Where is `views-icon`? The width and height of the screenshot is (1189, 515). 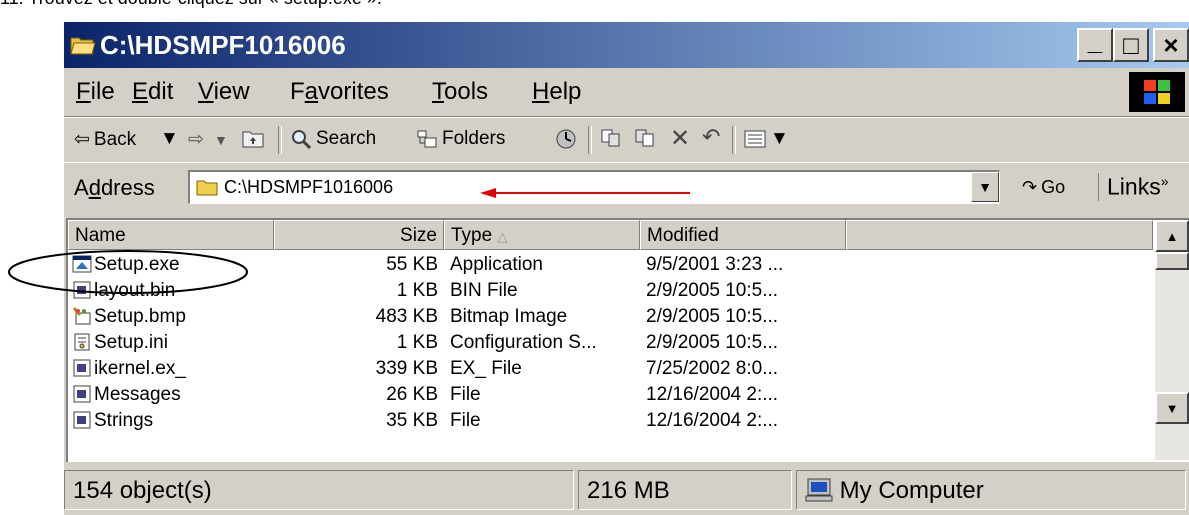
views-icon is located at coordinates (755, 139).